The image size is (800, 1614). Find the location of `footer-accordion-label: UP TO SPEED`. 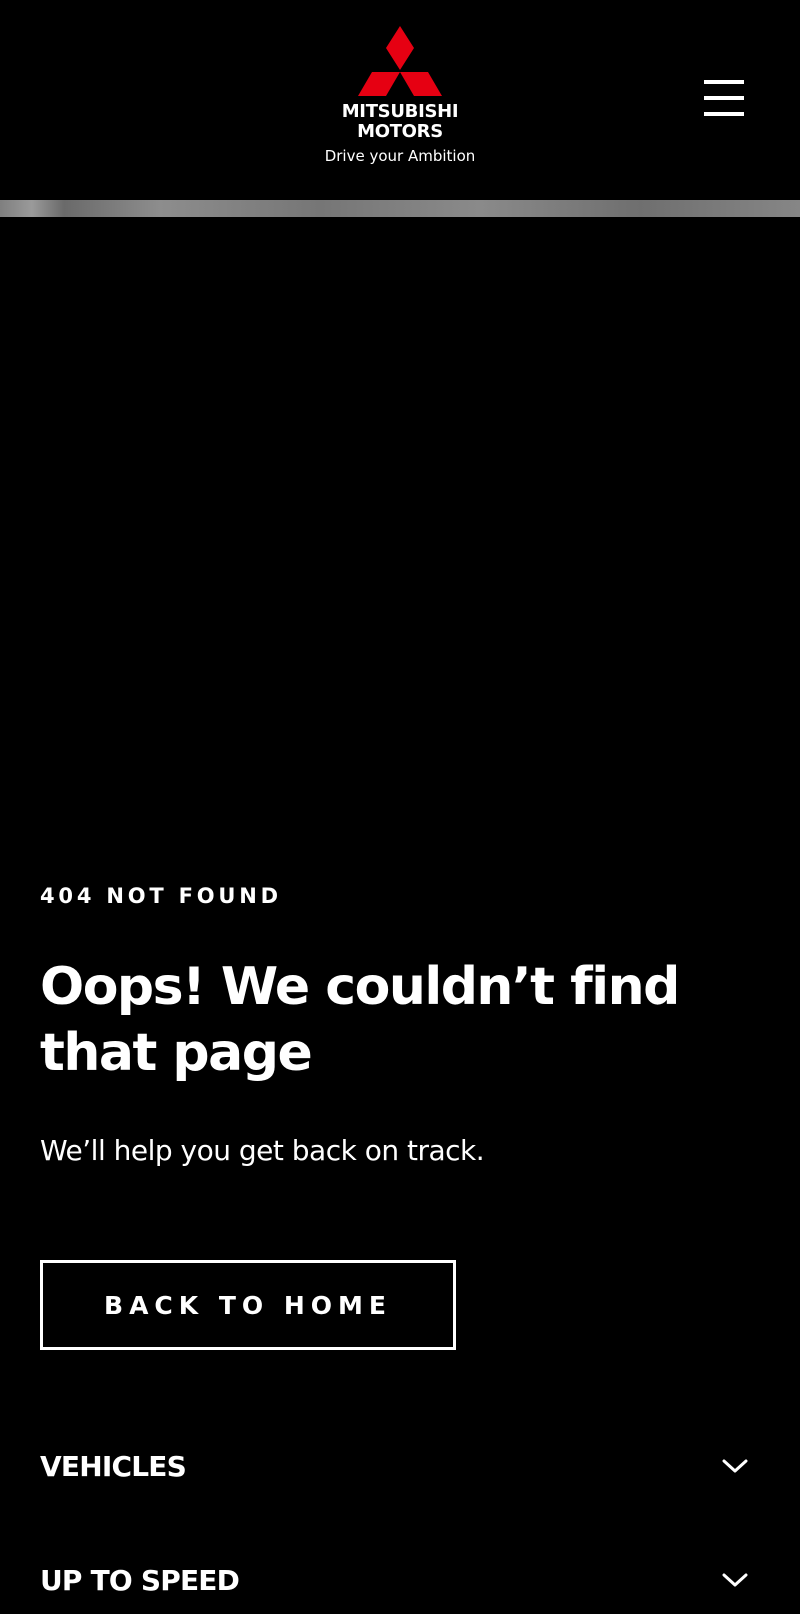

footer-accordion-label: UP TO SPEED is located at coordinates (140, 1580).